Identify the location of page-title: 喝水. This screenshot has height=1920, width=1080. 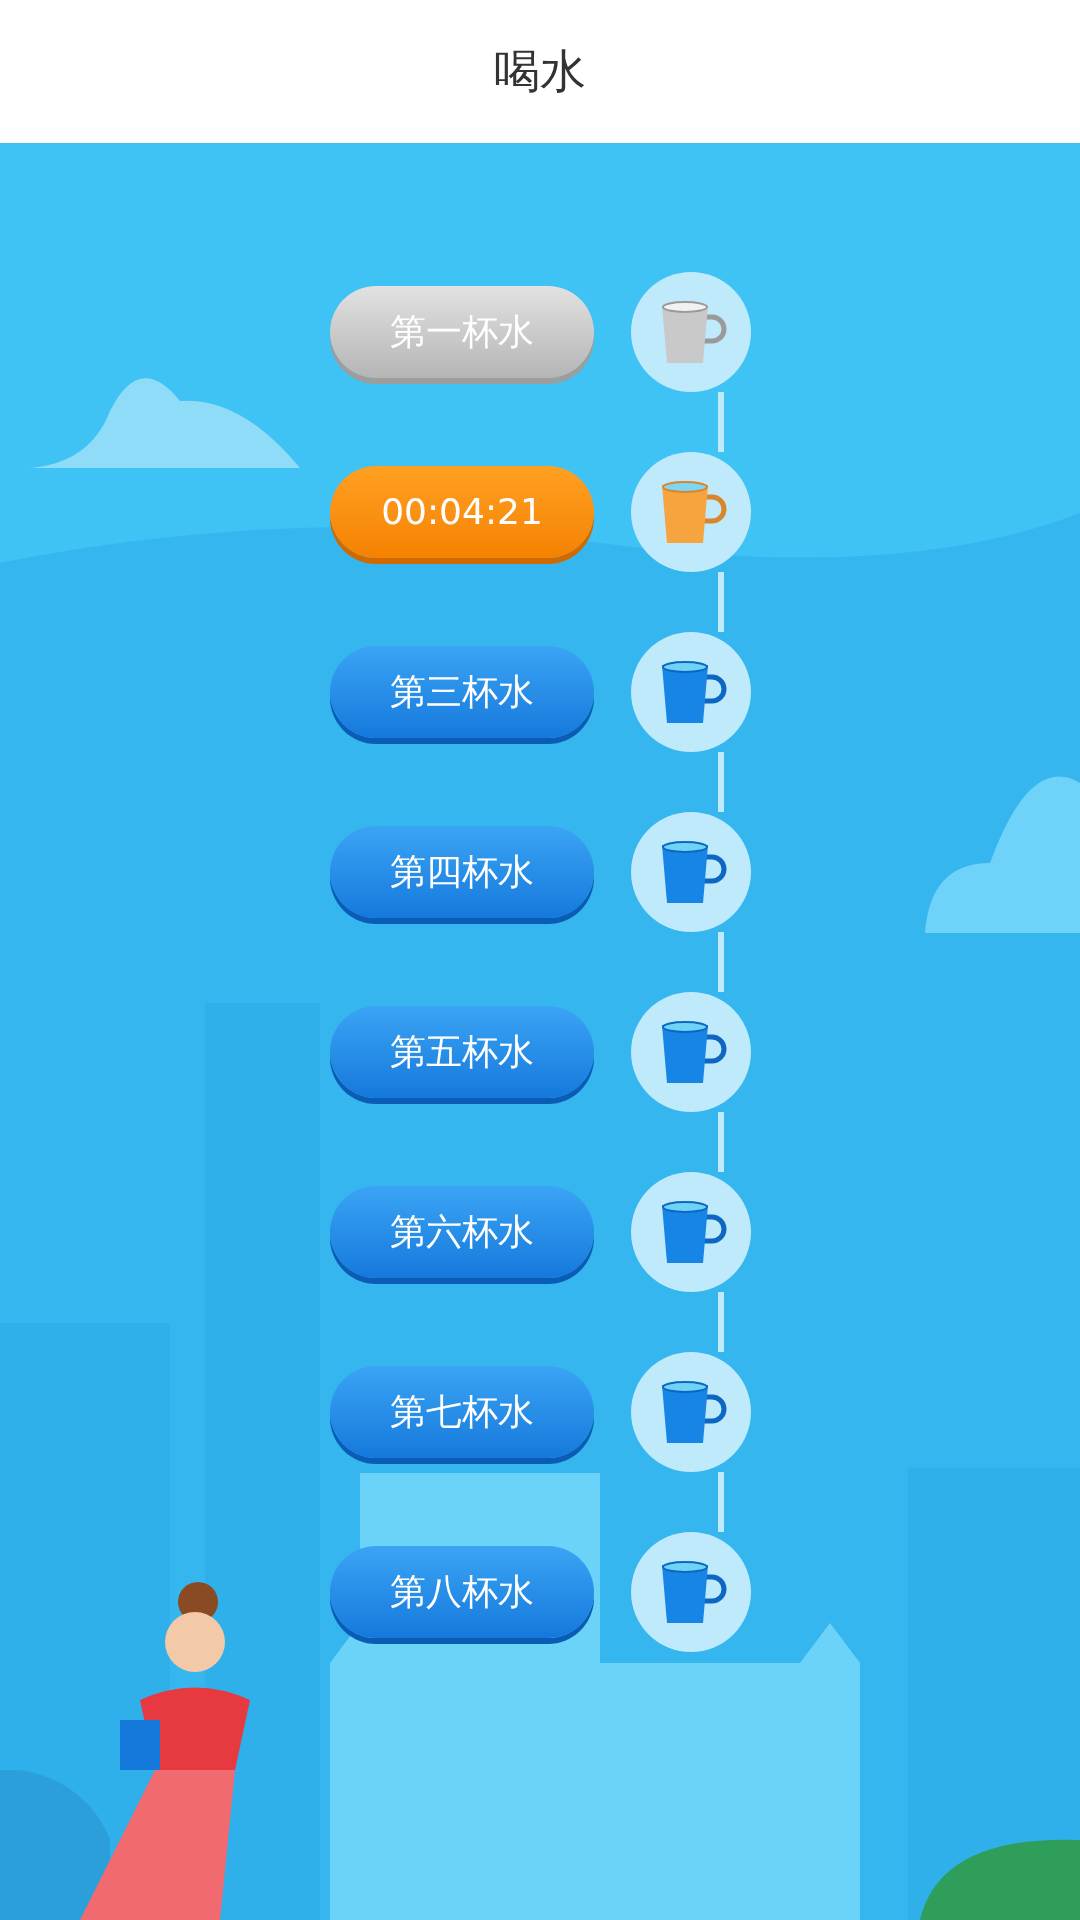
(540, 71).